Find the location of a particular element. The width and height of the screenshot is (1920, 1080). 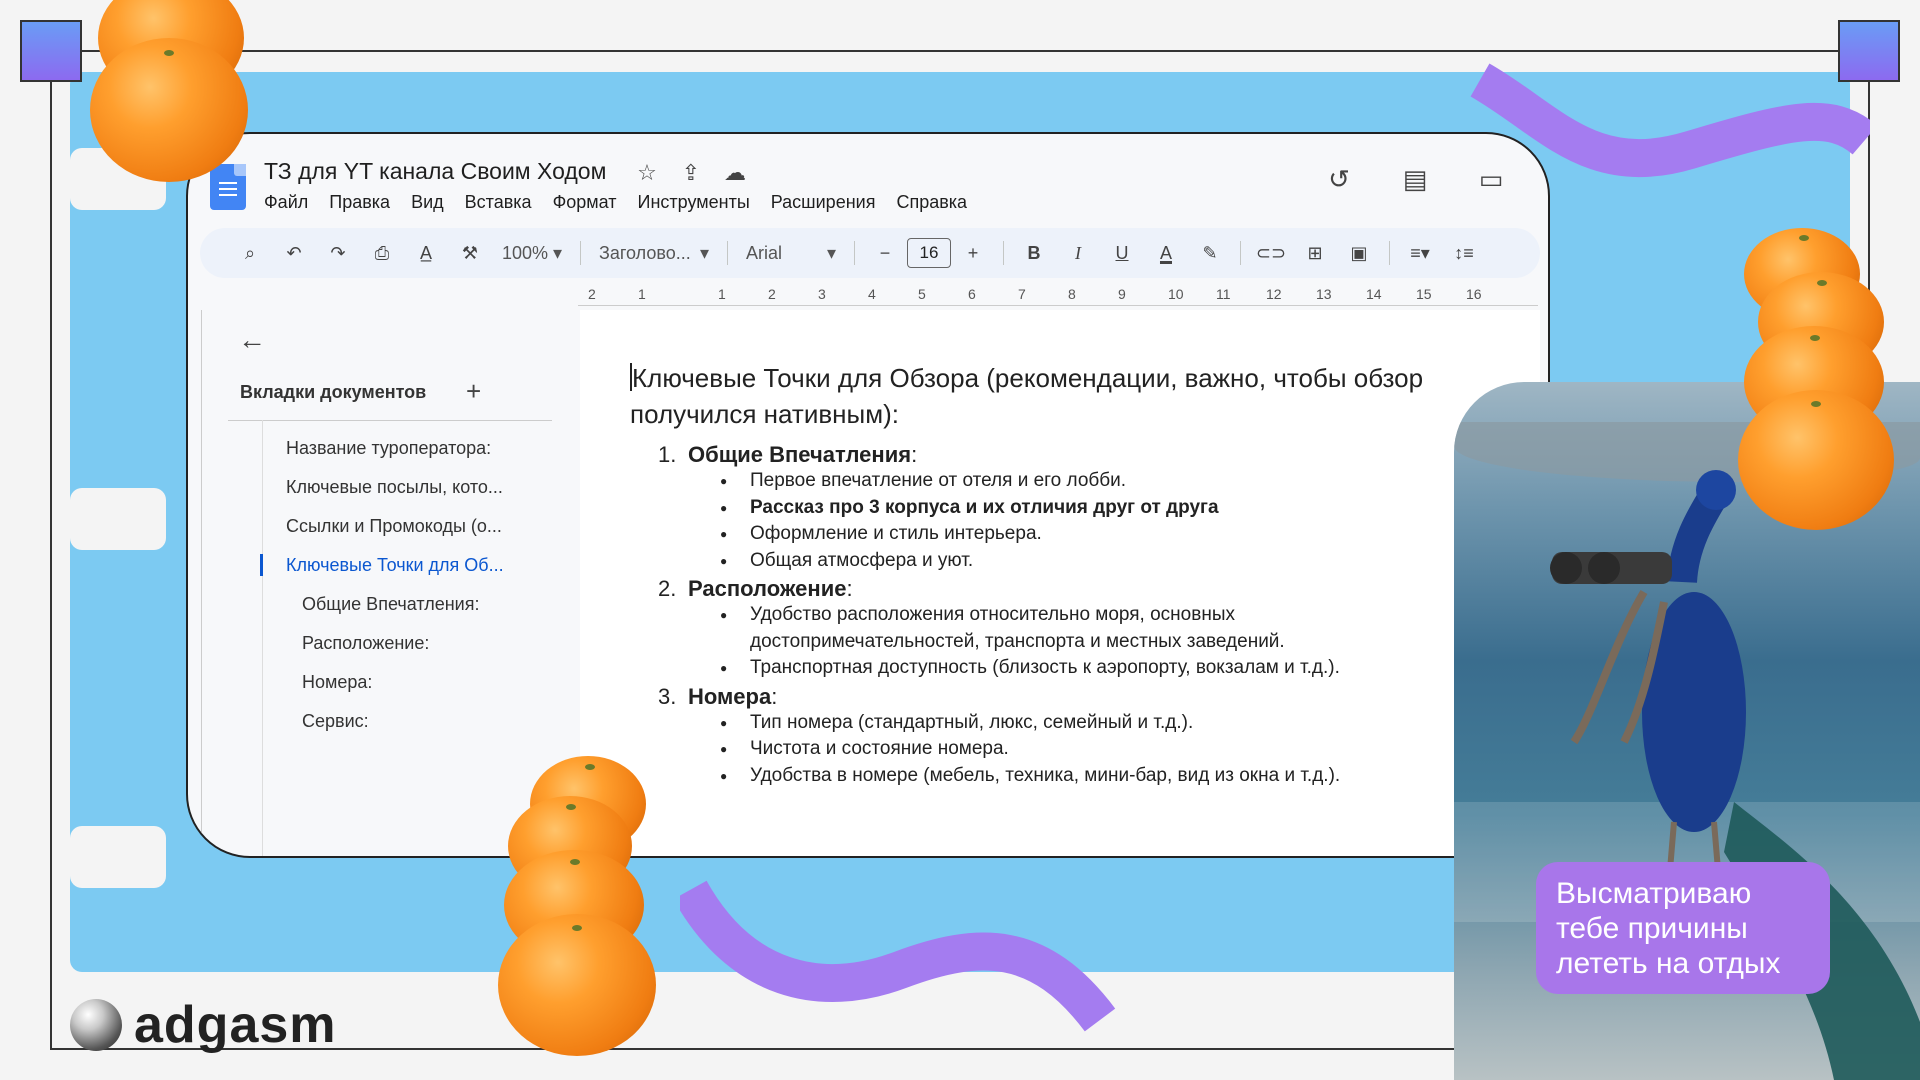

increase-font-size-button: + is located at coordinates (973, 253).